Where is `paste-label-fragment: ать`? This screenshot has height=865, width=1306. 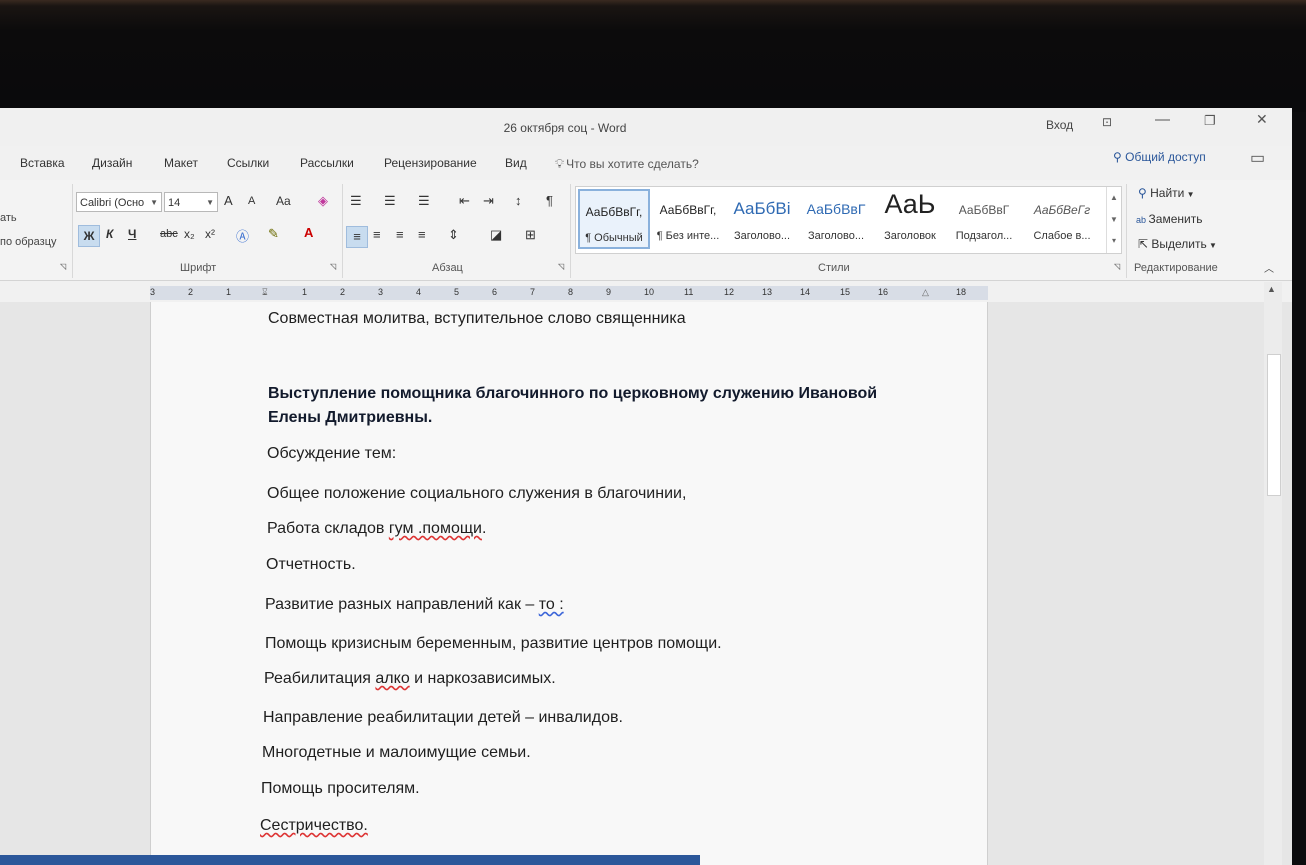
paste-label-fragment: ать is located at coordinates (8, 218).